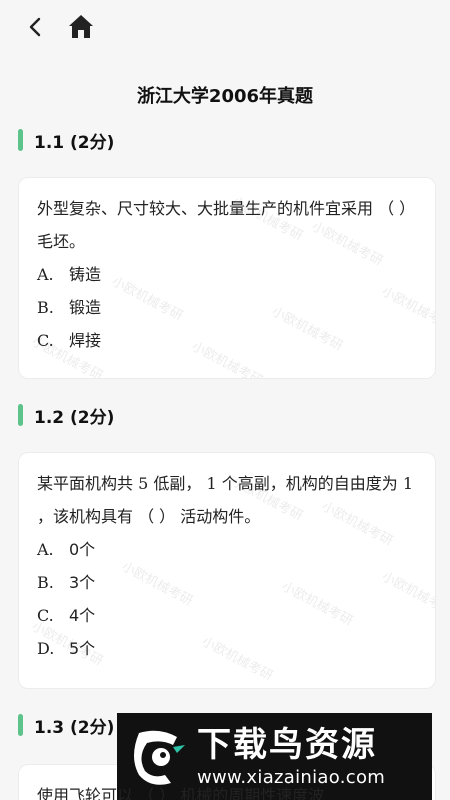 Image resolution: width=450 pixels, height=800 pixels. Describe the element at coordinates (227, 549) in the screenshot. I see `option-a: A. 0个` at that location.